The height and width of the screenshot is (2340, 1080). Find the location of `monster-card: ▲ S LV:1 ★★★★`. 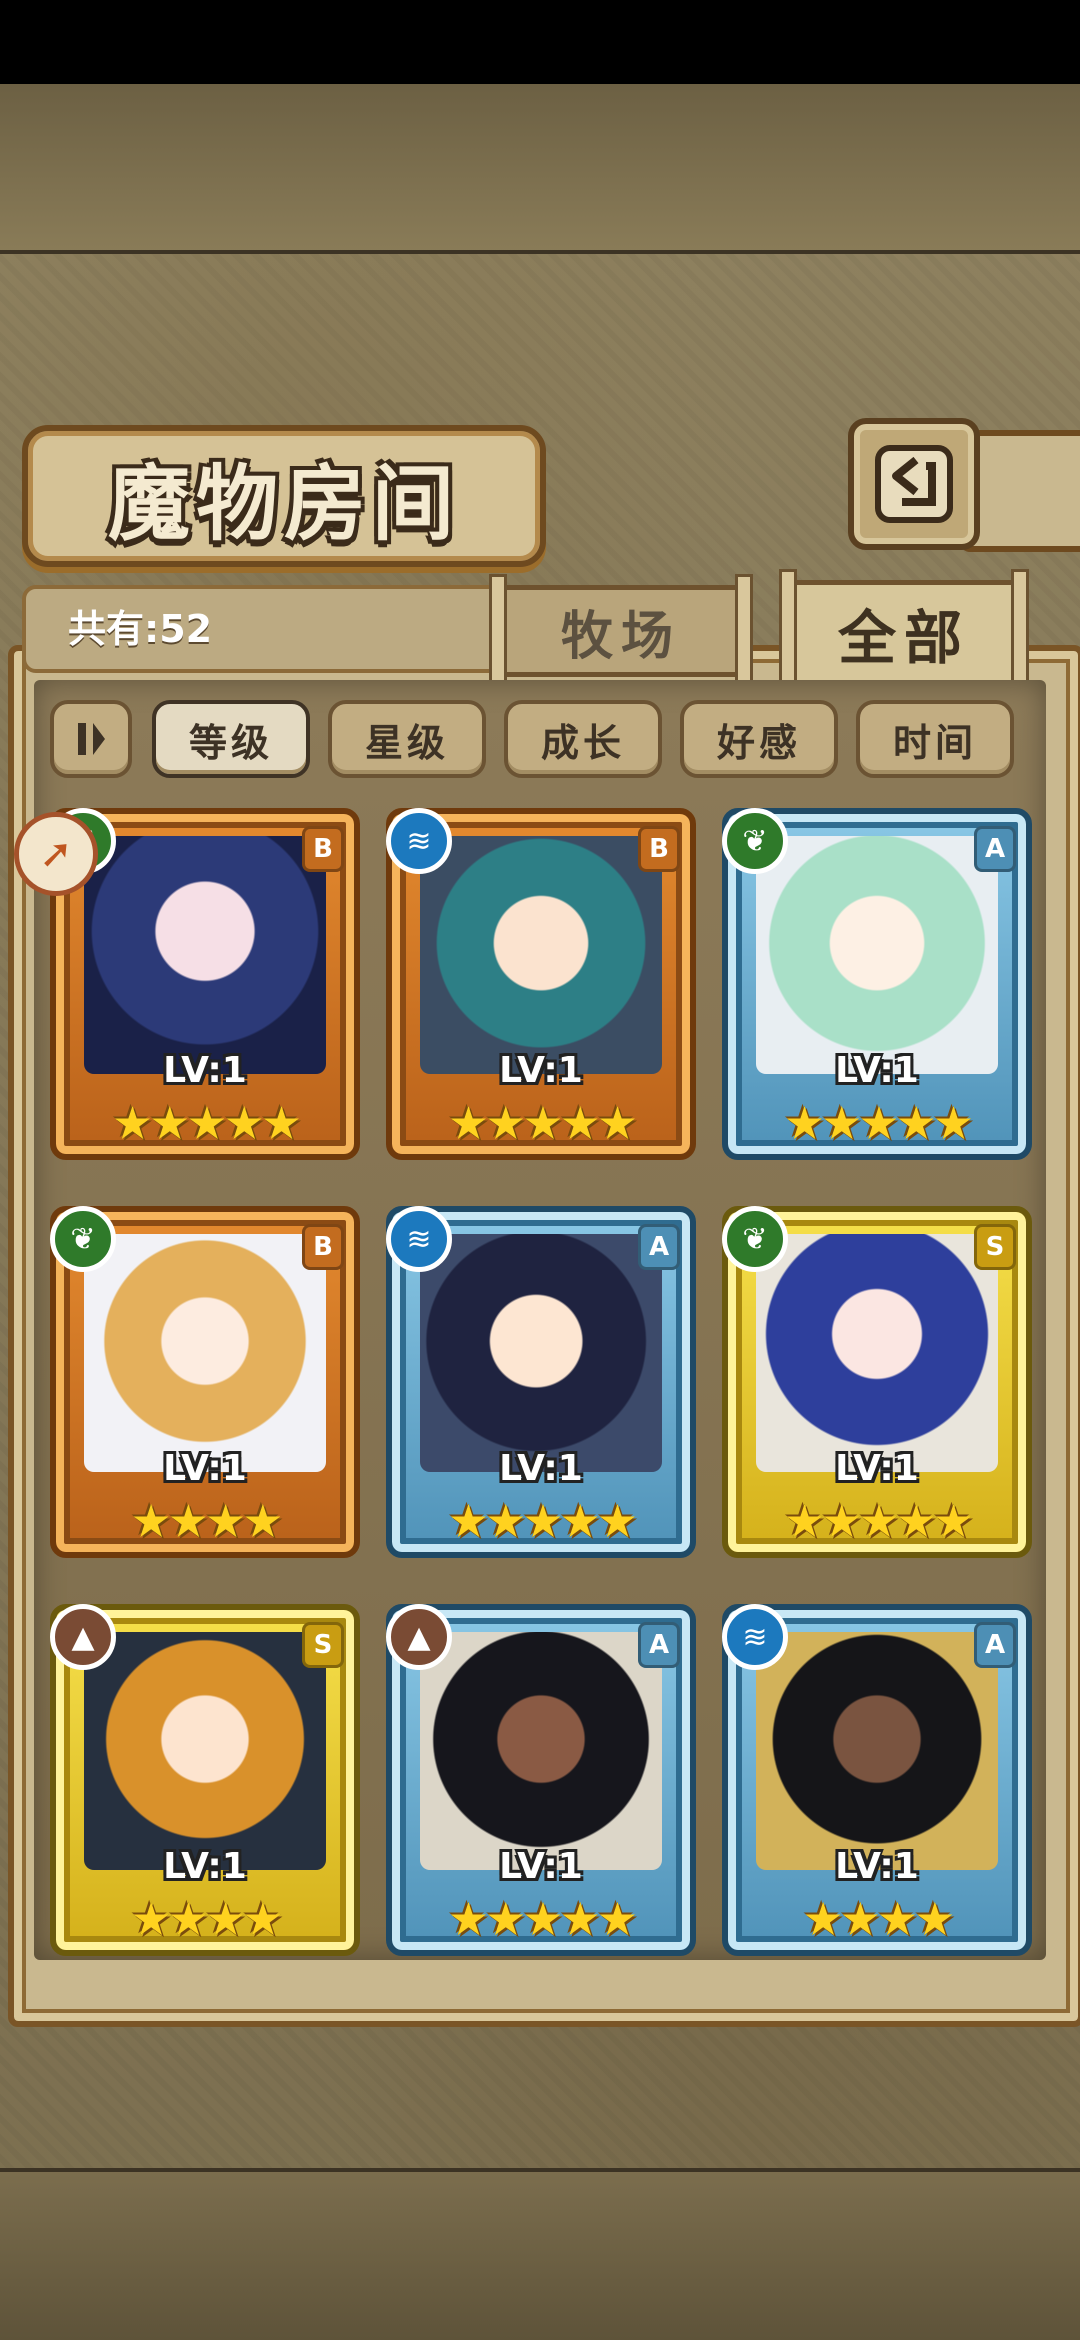

monster-card: ▲ S LV:1 ★★★★ is located at coordinates (205, 1780).